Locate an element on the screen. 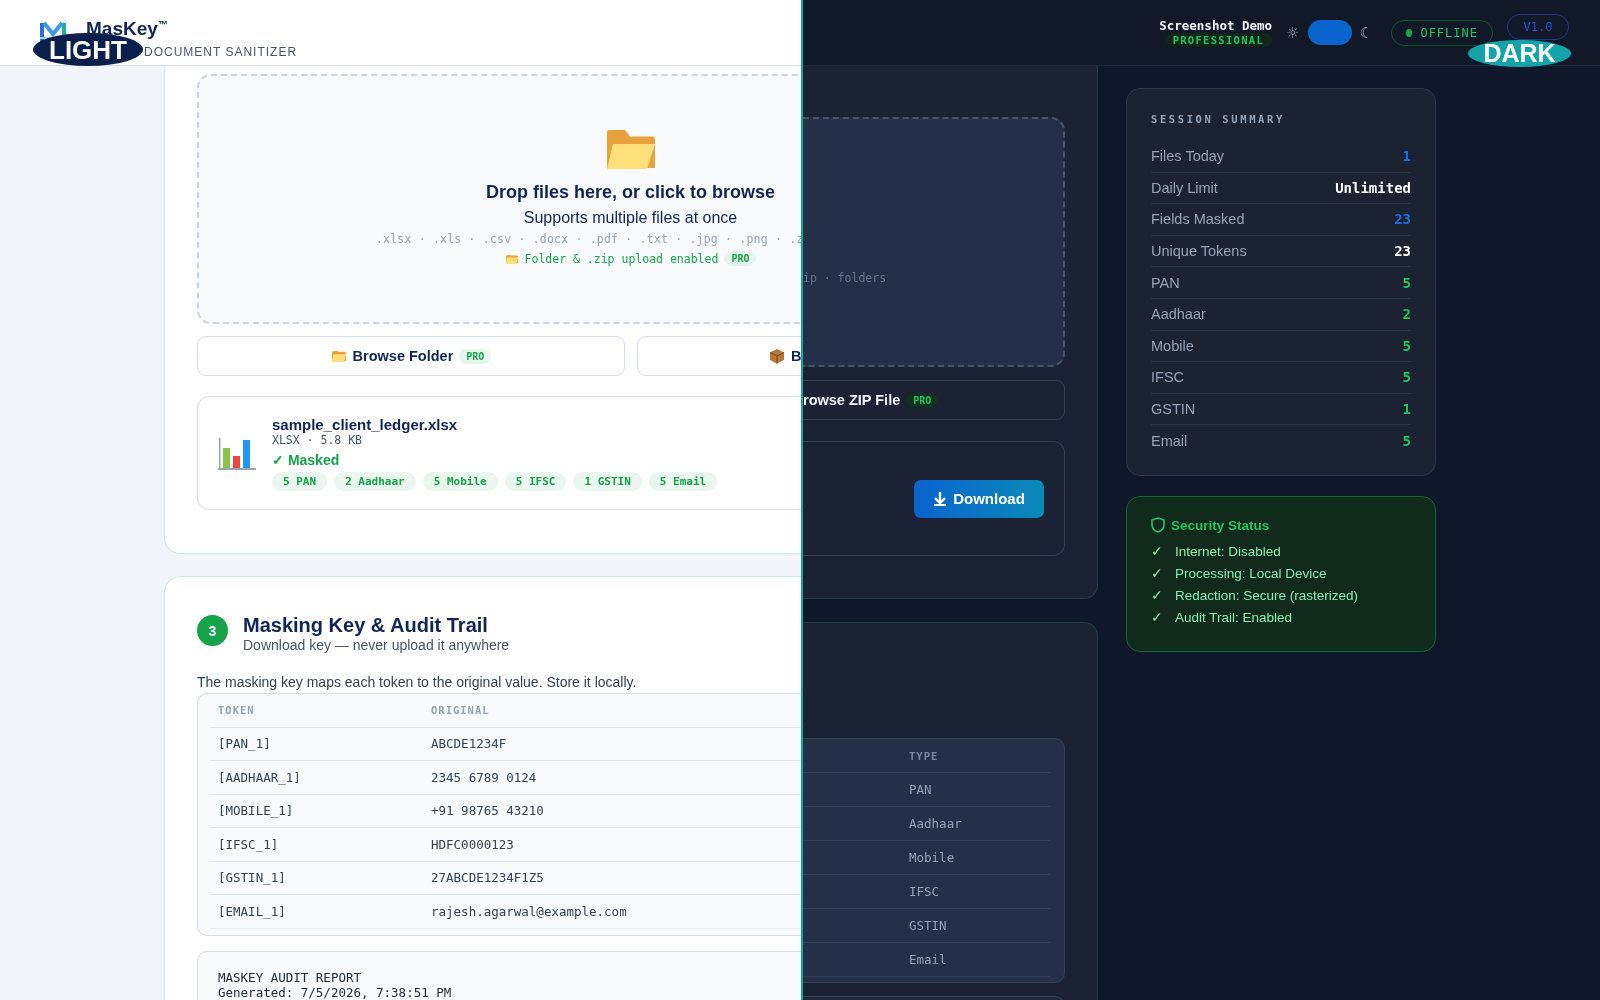  table-cell: GSTIN is located at coordinates (928, 925).